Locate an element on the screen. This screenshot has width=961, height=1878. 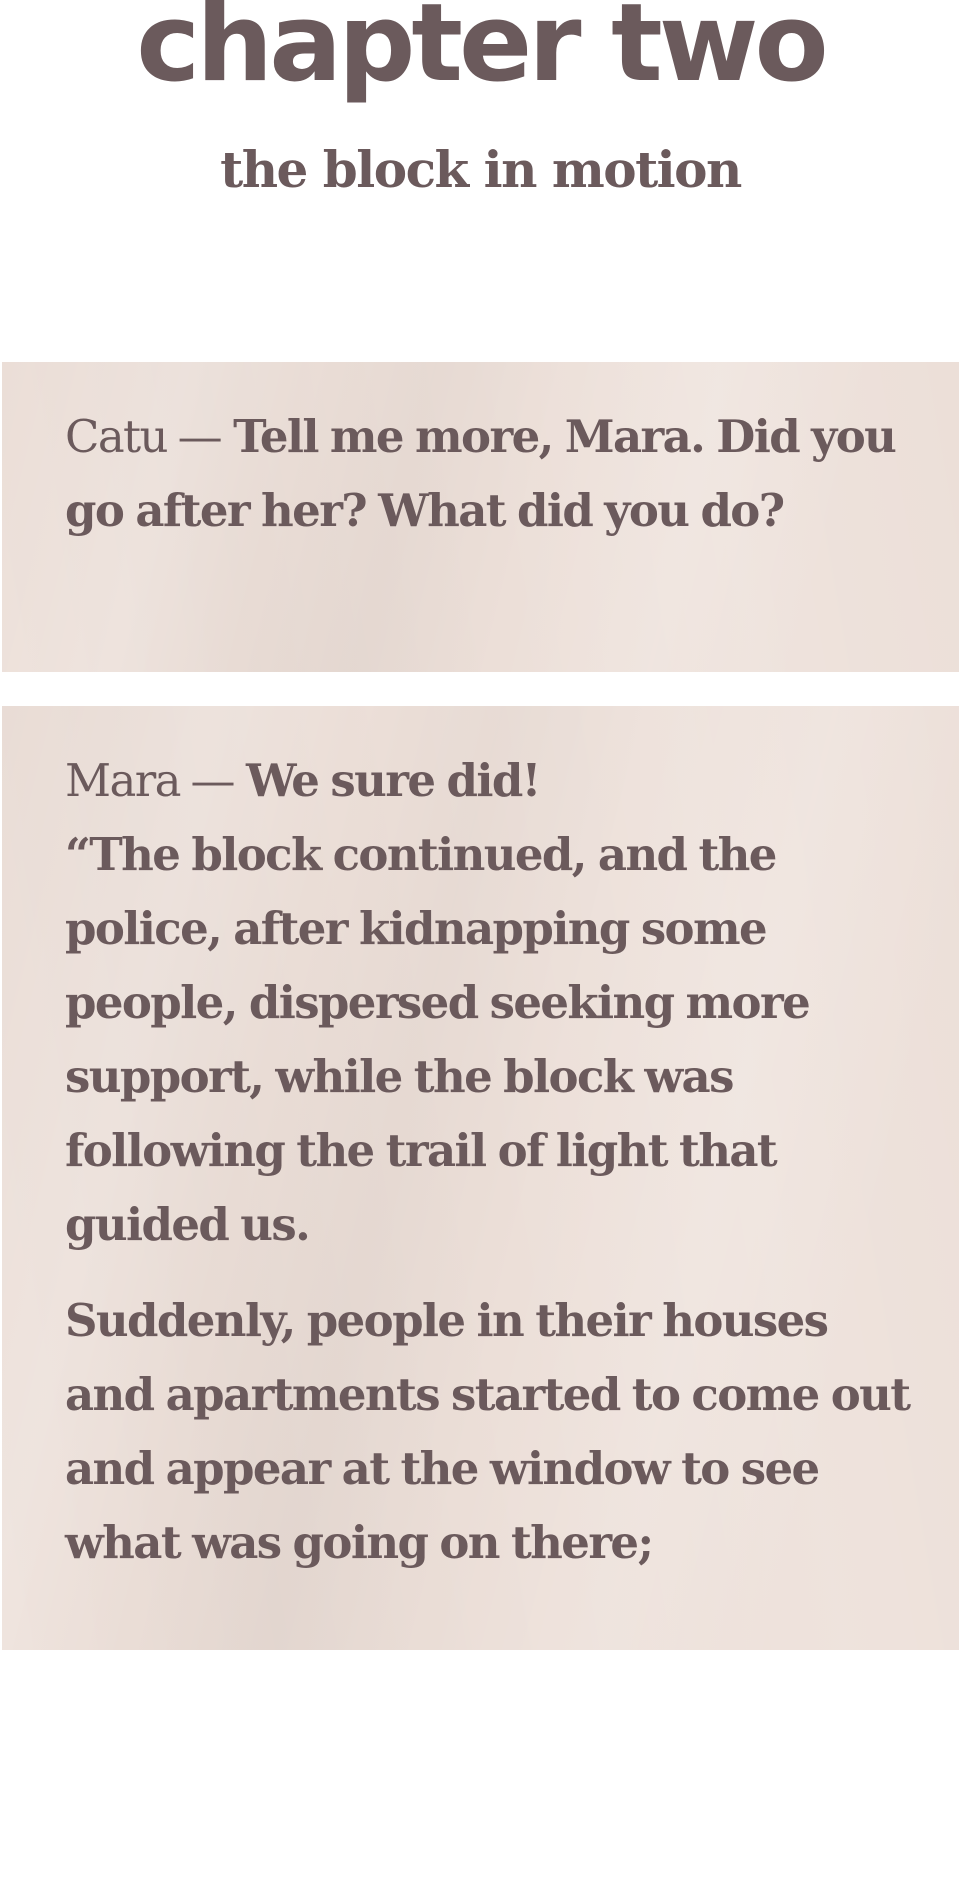
chapter-subtitle: the block in motion is located at coordinates (481, 169).